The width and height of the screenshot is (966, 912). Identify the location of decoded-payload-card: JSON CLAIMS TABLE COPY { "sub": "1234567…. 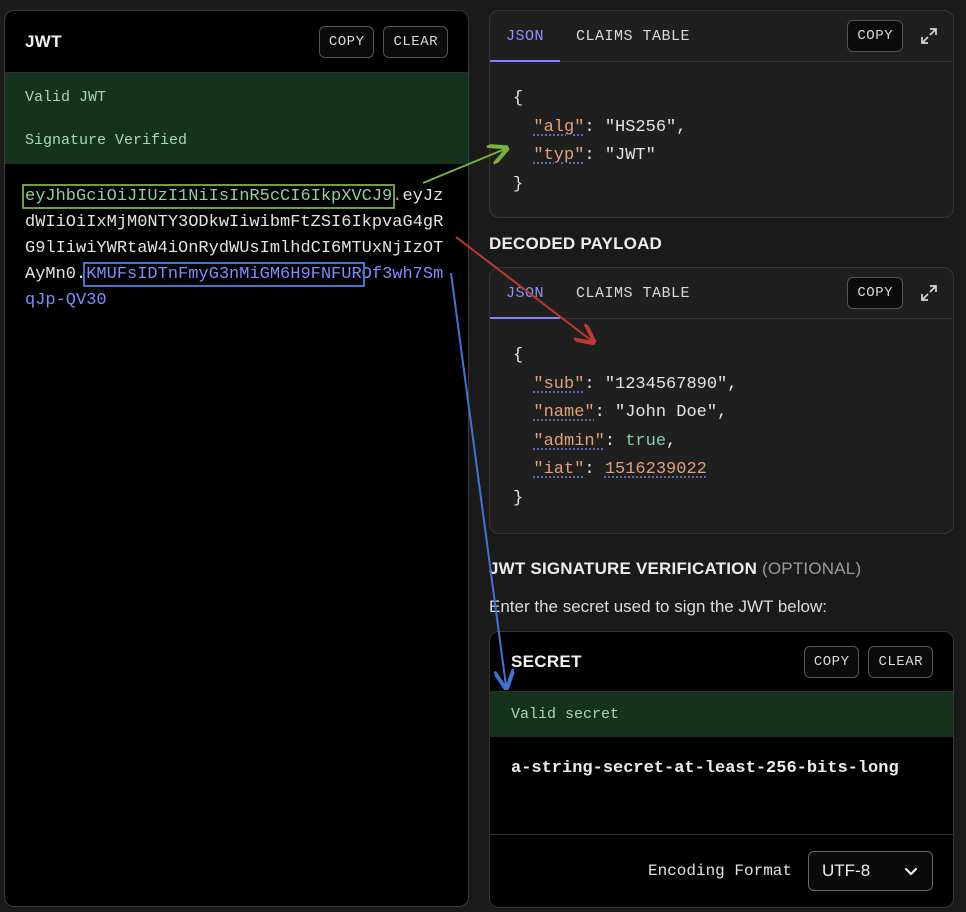
(721, 400).